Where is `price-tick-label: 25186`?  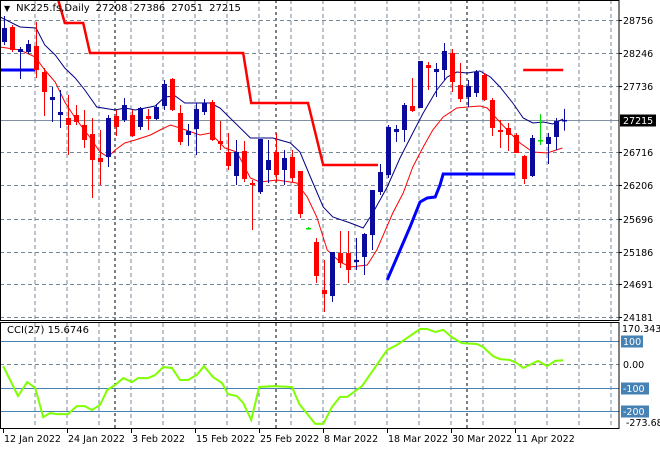
price-tick-label: 25186 is located at coordinates (638, 253).